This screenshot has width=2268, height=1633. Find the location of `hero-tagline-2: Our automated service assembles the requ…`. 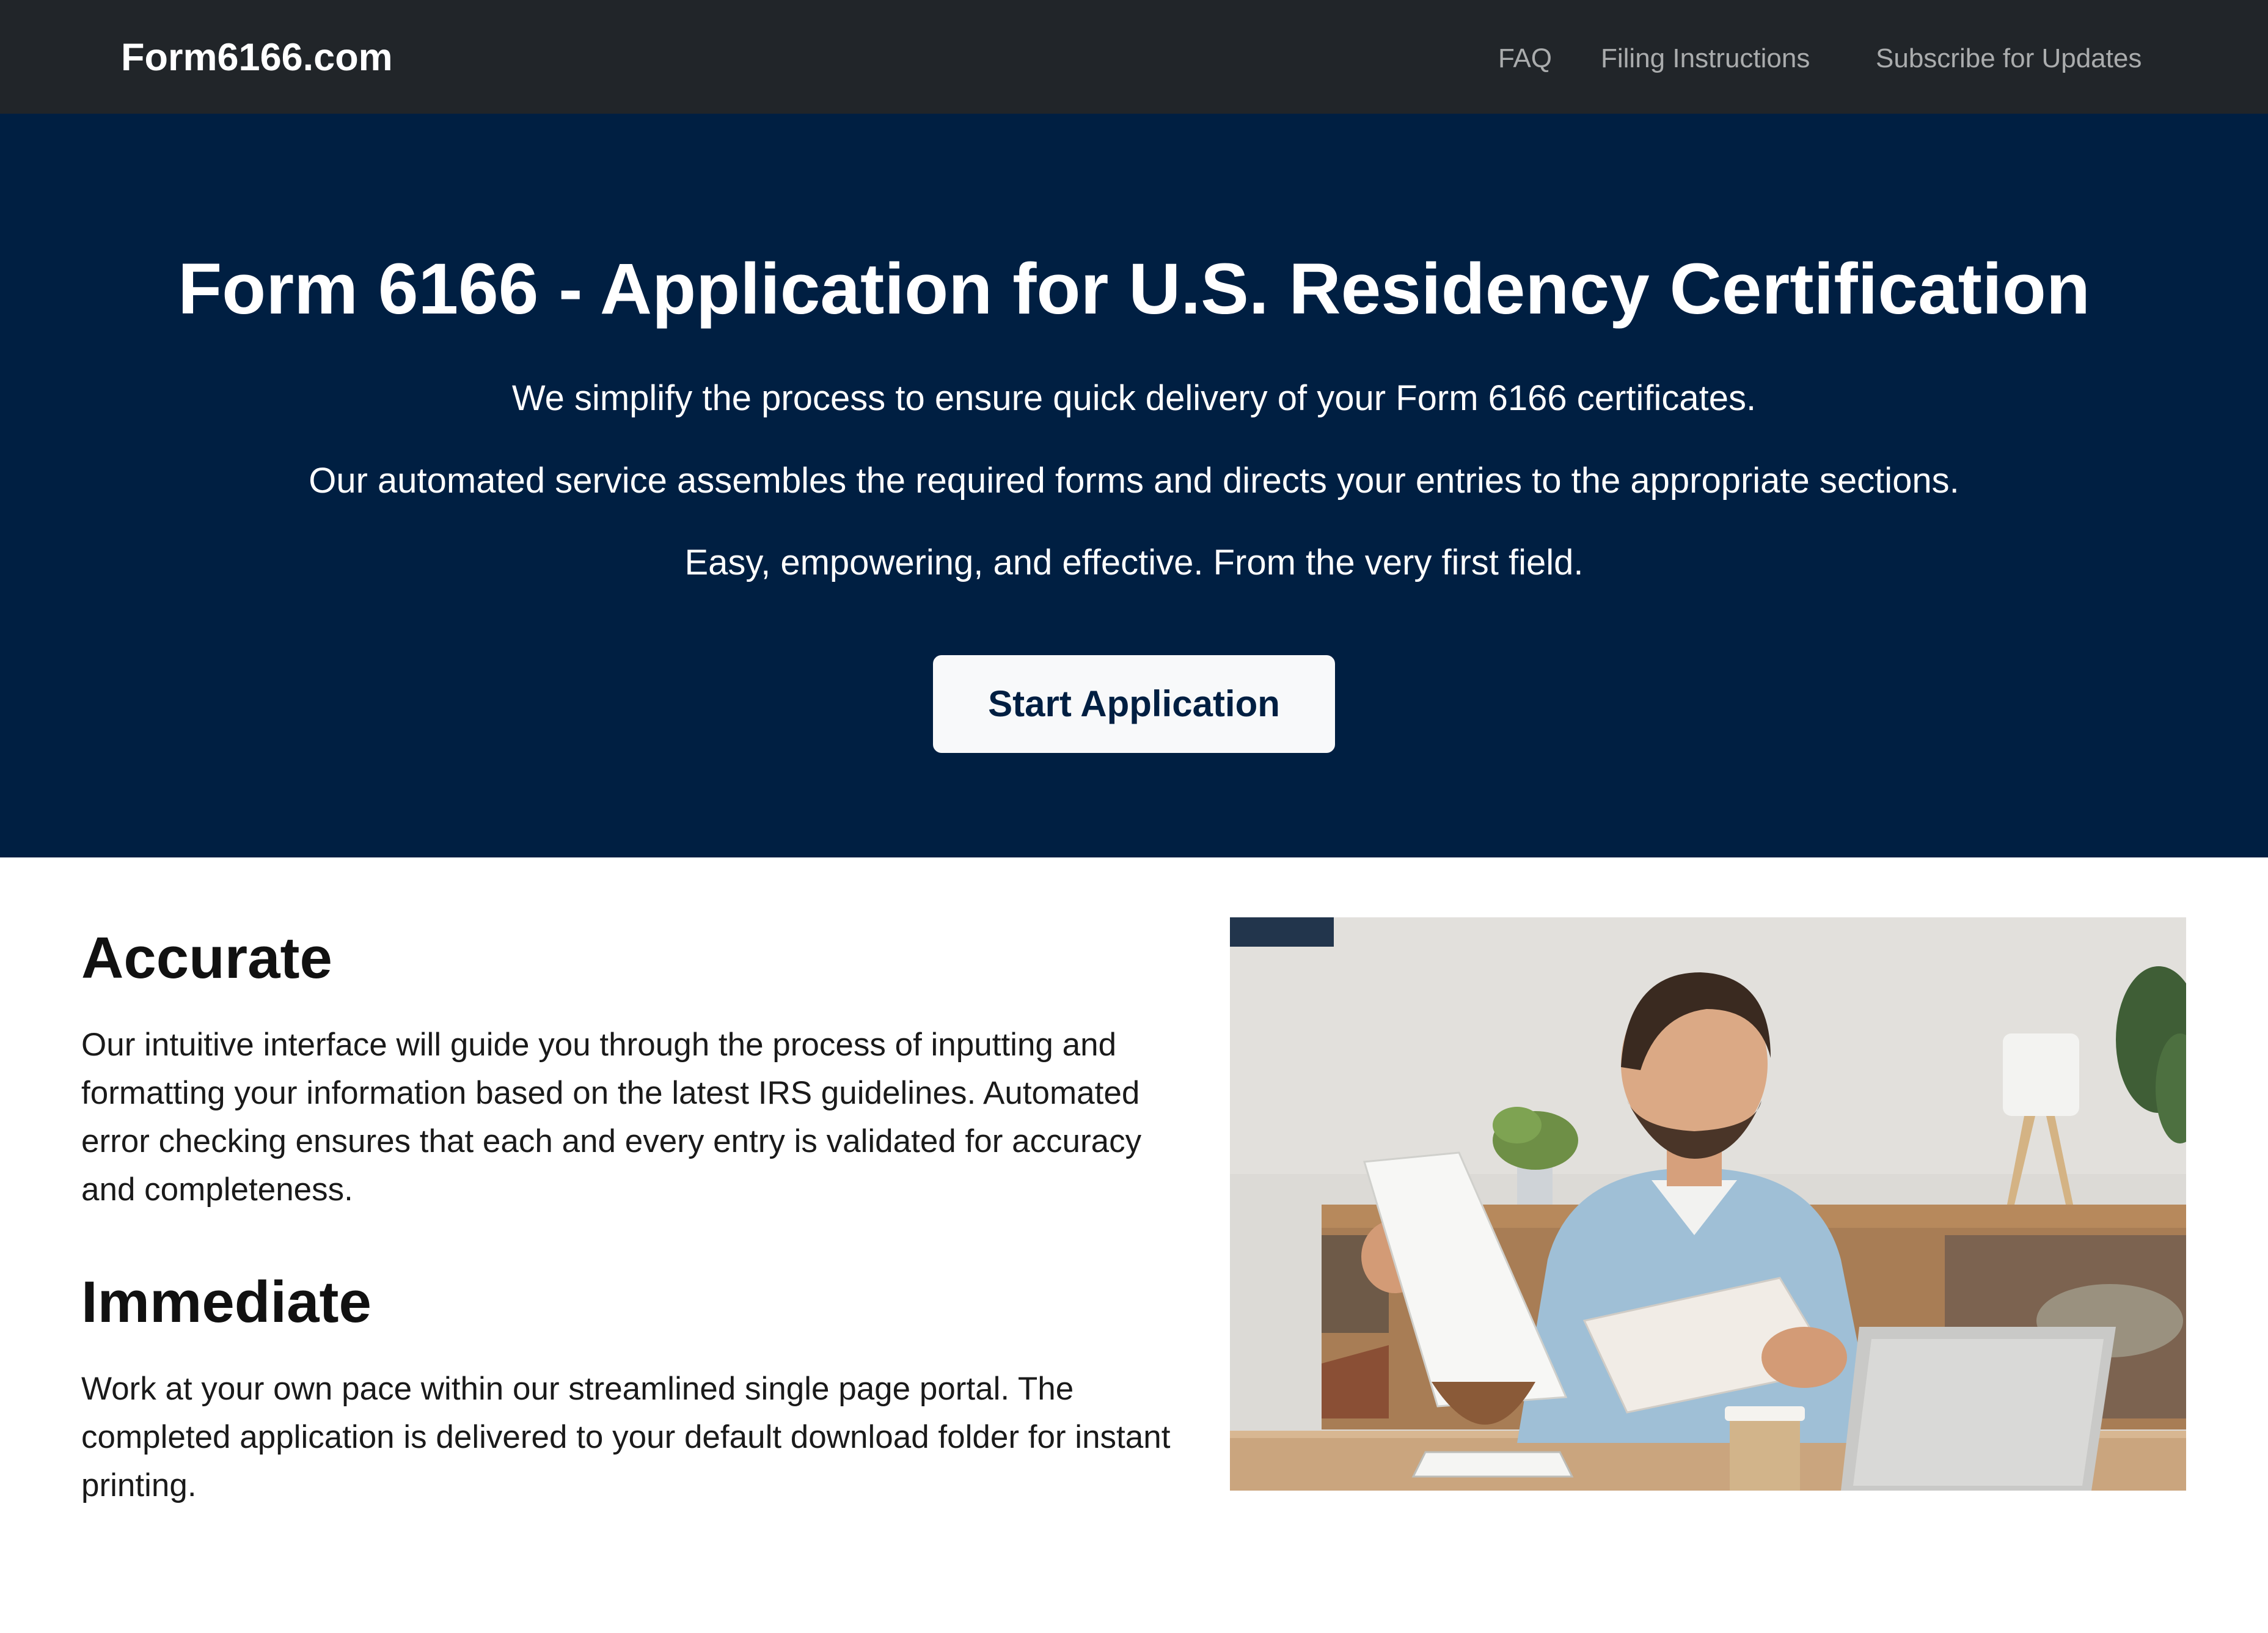

hero-tagline-2: Our automated service assembles the requ… is located at coordinates (1134, 481).